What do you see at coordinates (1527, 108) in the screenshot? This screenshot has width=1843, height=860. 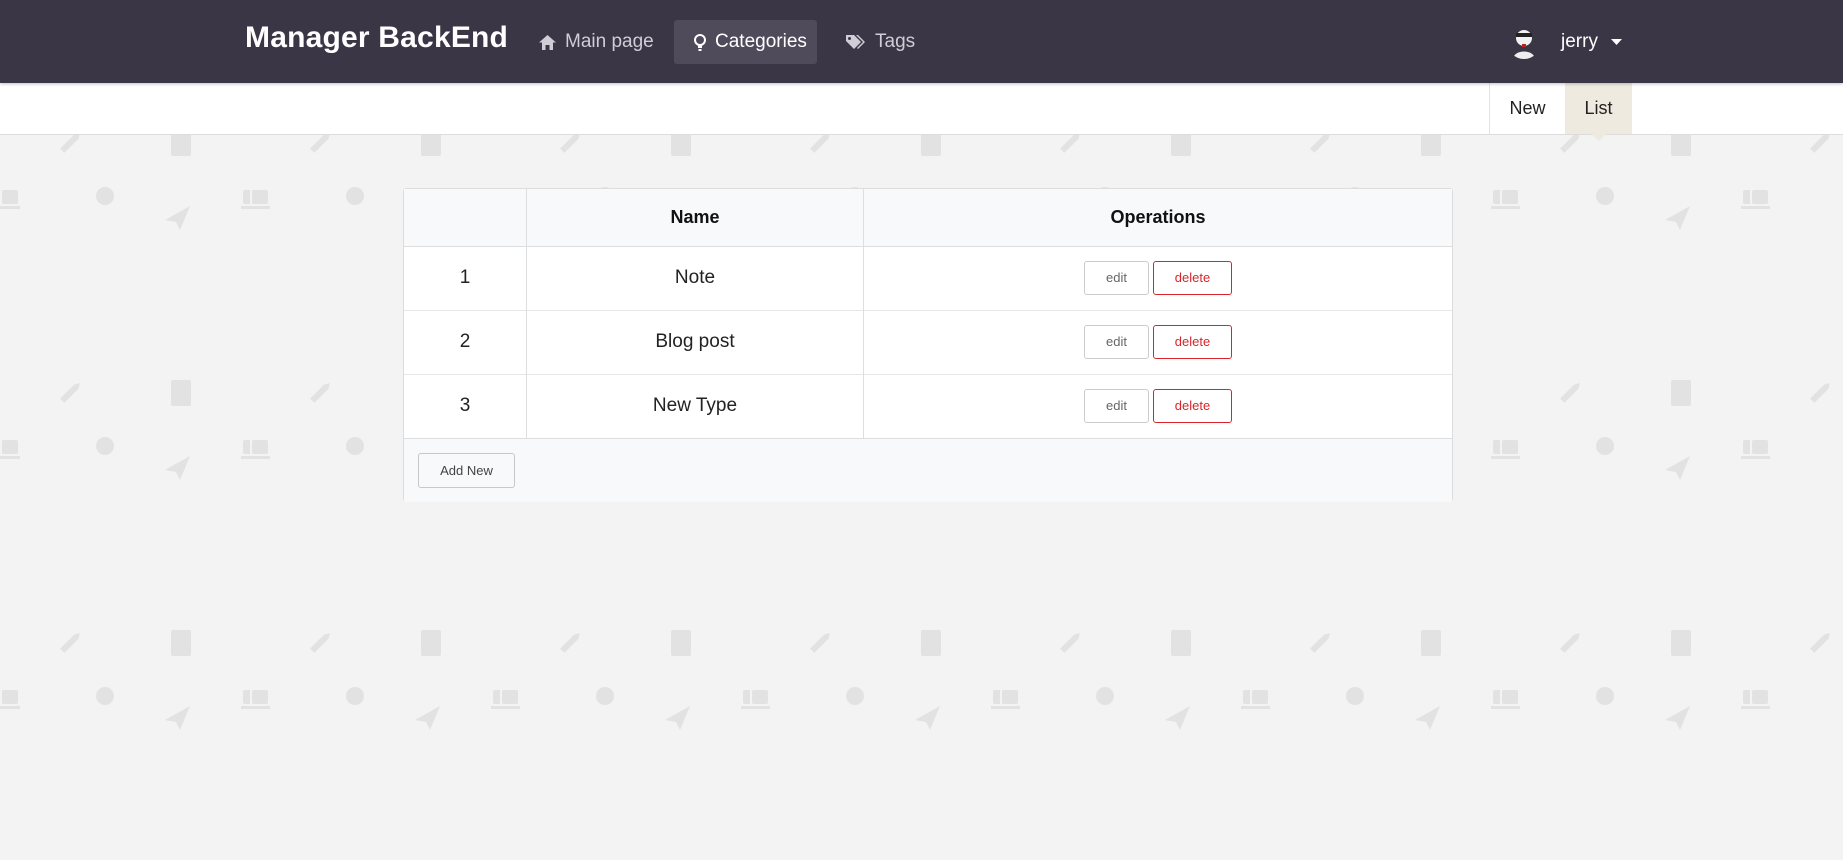 I see `tab-new: New` at bounding box center [1527, 108].